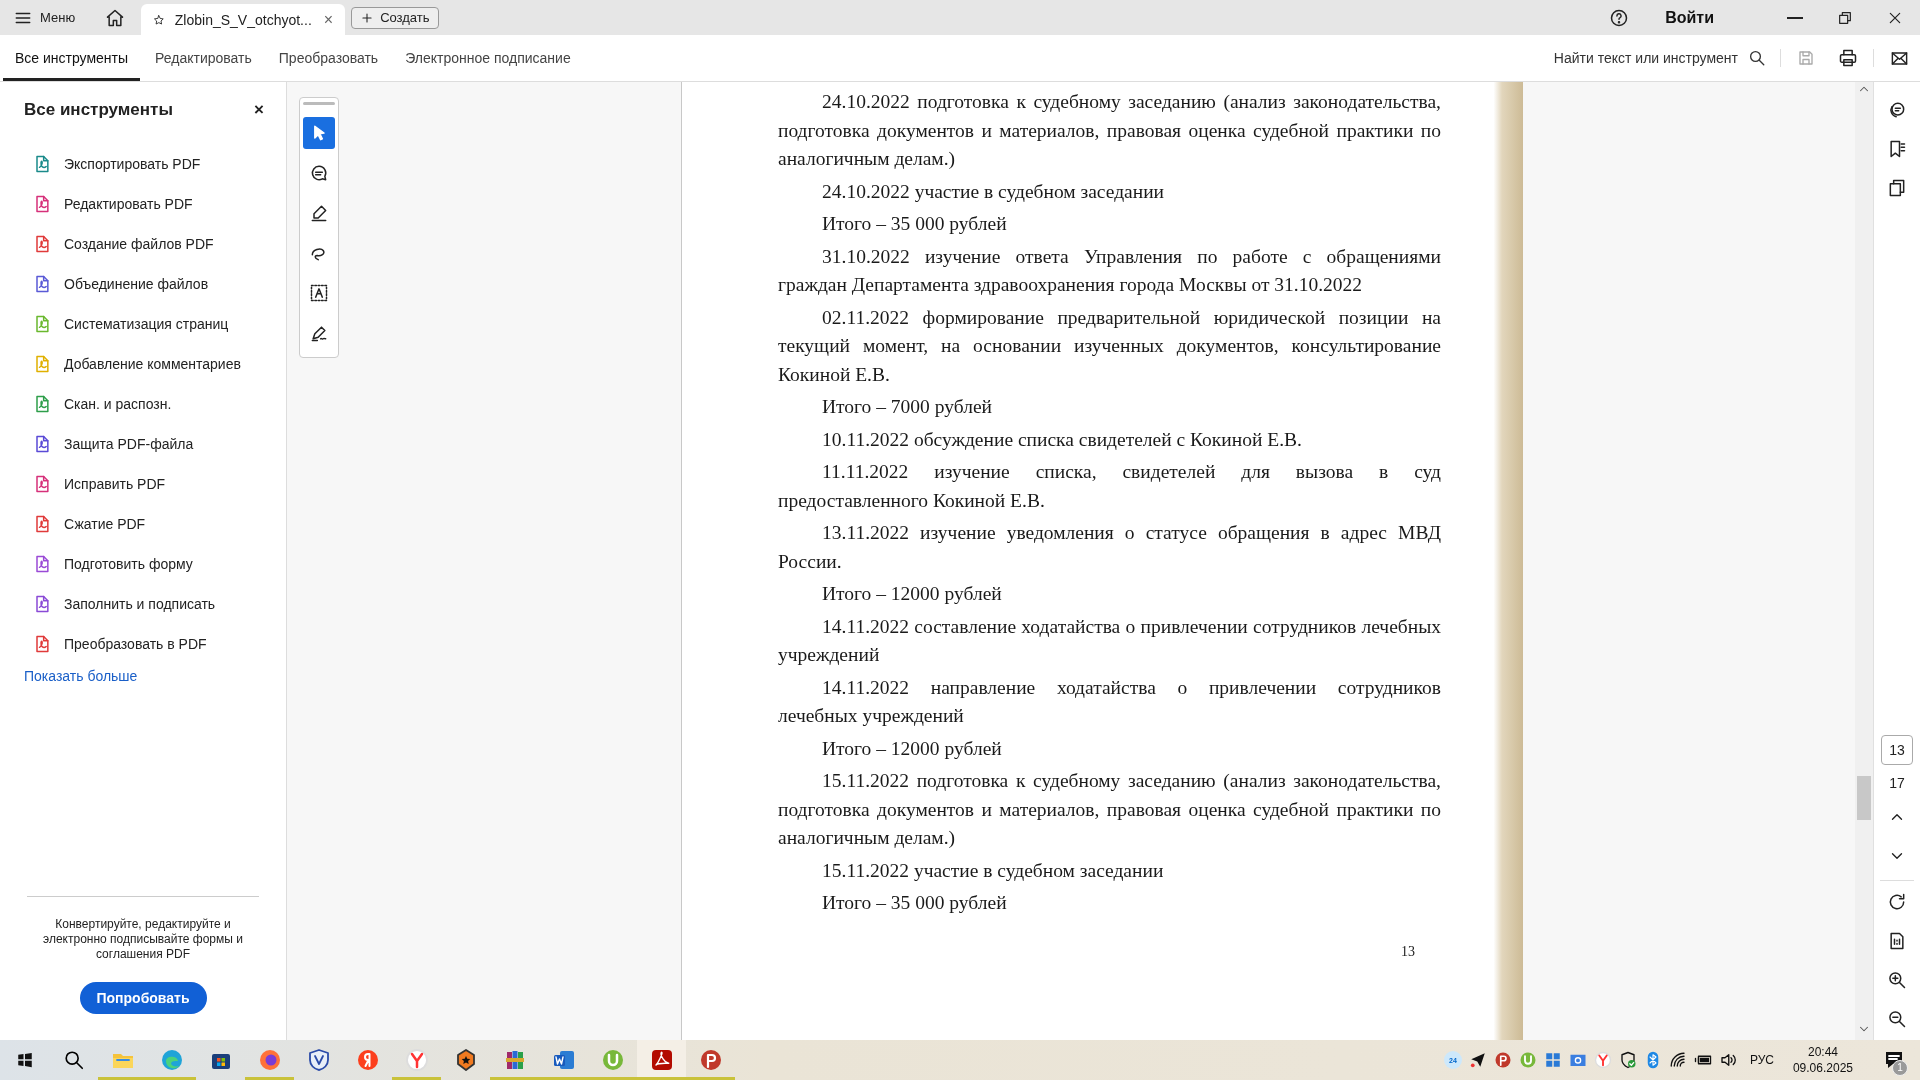 The image size is (1920, 1080). I want to click on tool-item: Заполнить и подписать, so click(143, 604).